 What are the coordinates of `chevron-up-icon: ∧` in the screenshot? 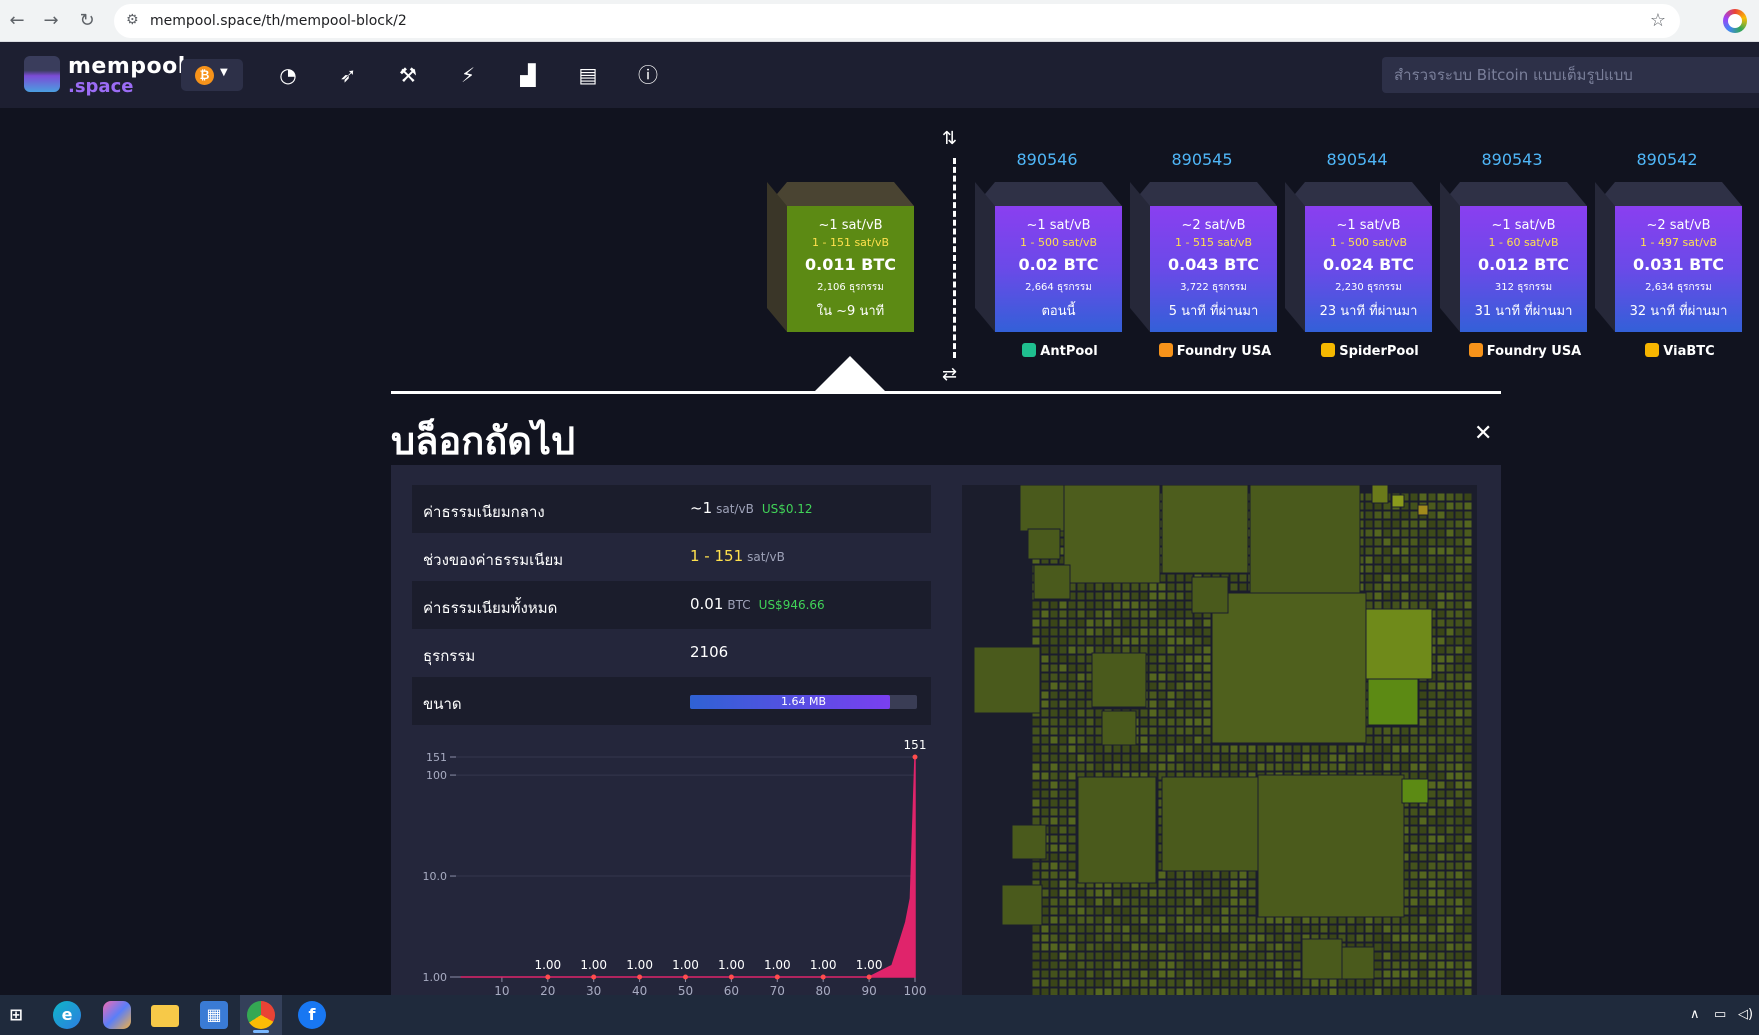 It's located at (1695, 1014).